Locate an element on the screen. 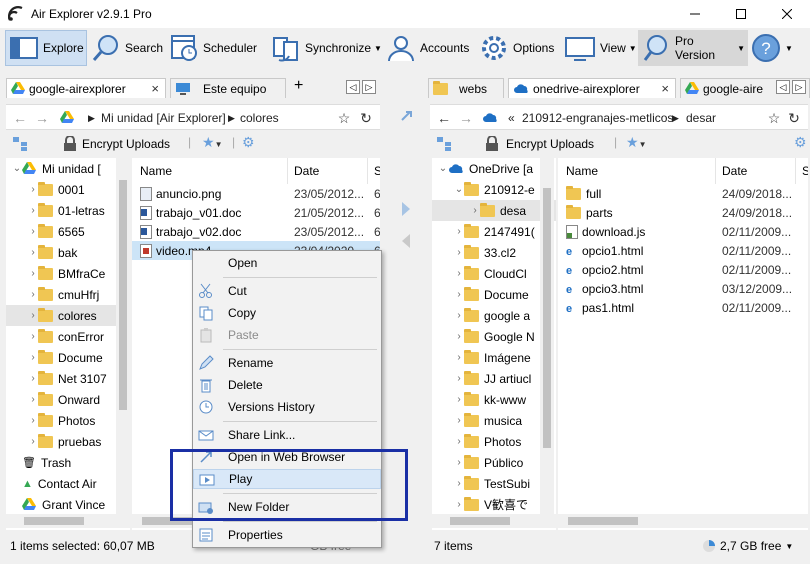 The image size is (810, 564). tree-item: › Onward is located at coordinates (68, 399).